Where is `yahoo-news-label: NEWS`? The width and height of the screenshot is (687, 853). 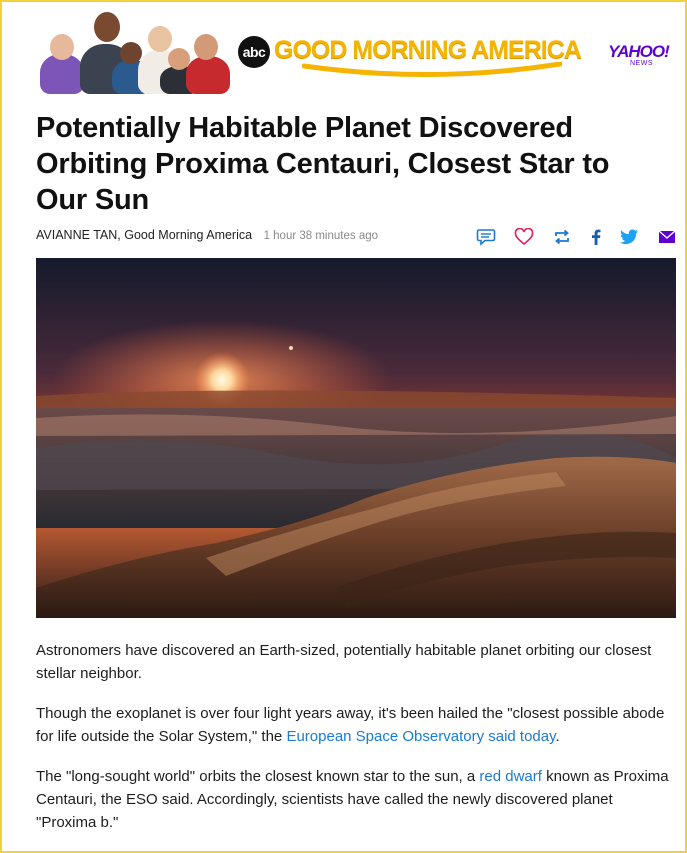
yahoo-news-label: NEWS is located at coordinates (641, 63).